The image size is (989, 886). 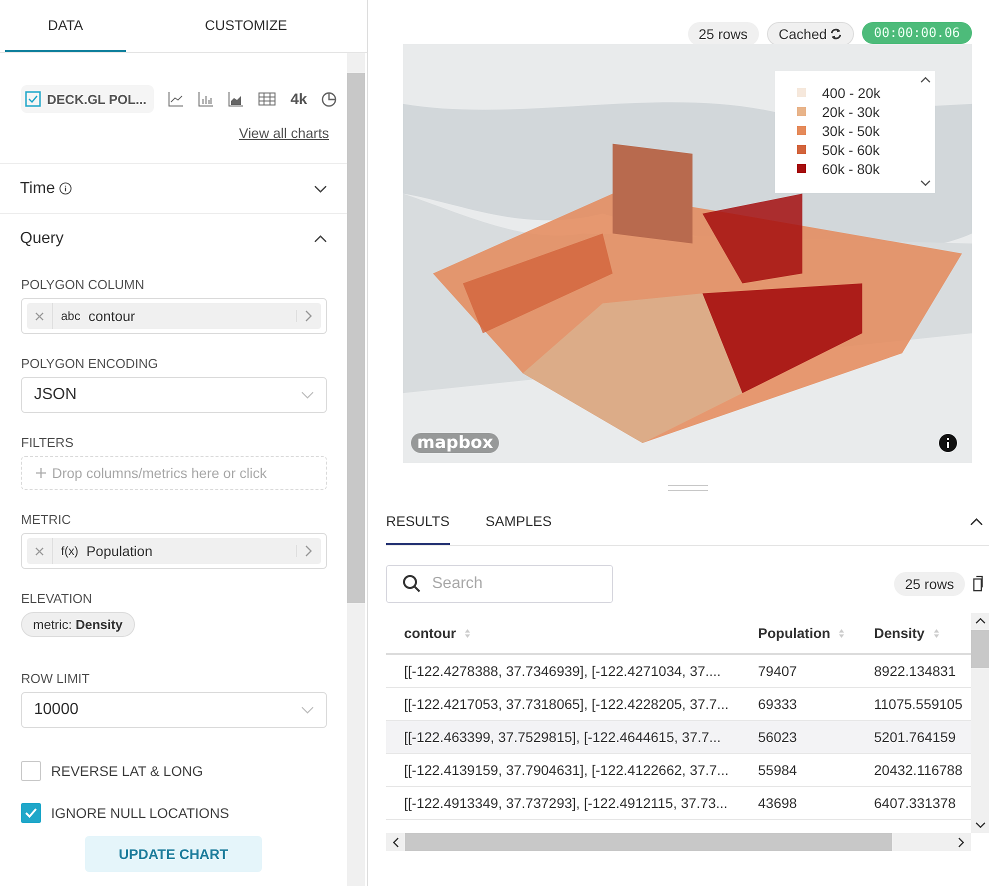 What do you see at coordinates (89, 363) in the screenshot?
I see `control-label: POLYGON ENCODING` at bounding box center [89, 363].